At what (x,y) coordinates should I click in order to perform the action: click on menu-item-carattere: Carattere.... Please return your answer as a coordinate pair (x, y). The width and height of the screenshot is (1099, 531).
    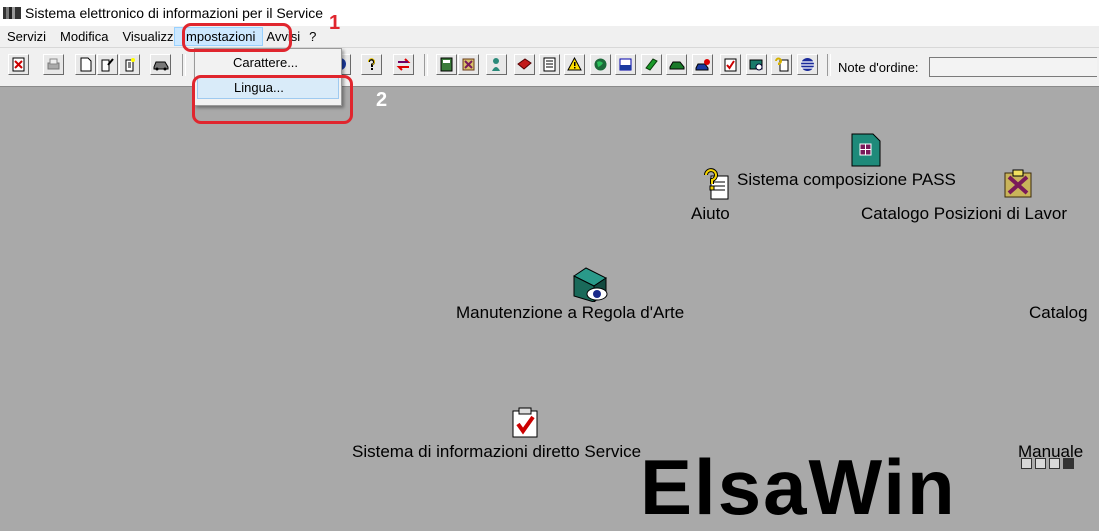
    Looking at the image, I should click on (268, 63).